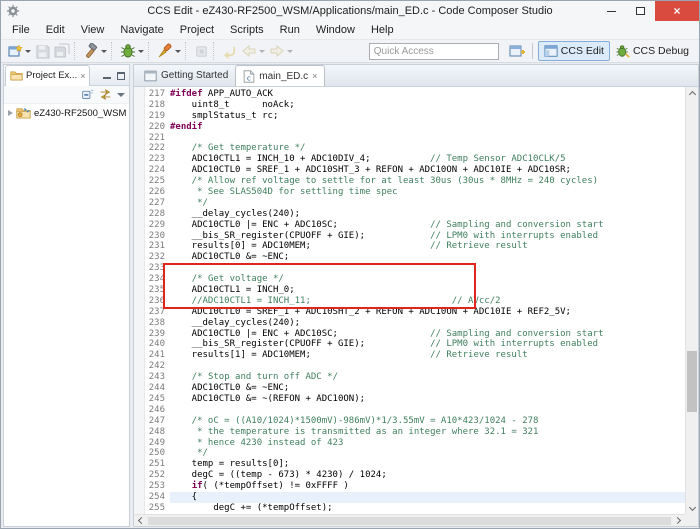  Describe the element at coordinates (105, 94) in the screenshot. I see `link-with-editor-icon` at that location.